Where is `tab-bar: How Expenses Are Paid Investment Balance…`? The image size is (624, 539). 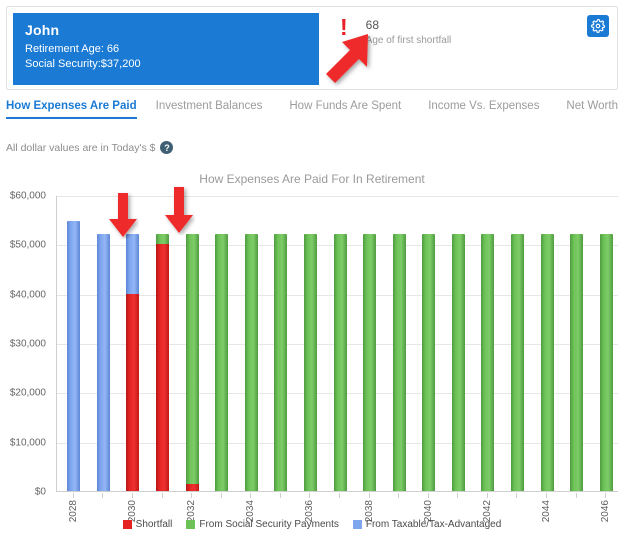
tab-bar: How Expenses Are Paid Investment Balance… is located at coordinates (312, 113).